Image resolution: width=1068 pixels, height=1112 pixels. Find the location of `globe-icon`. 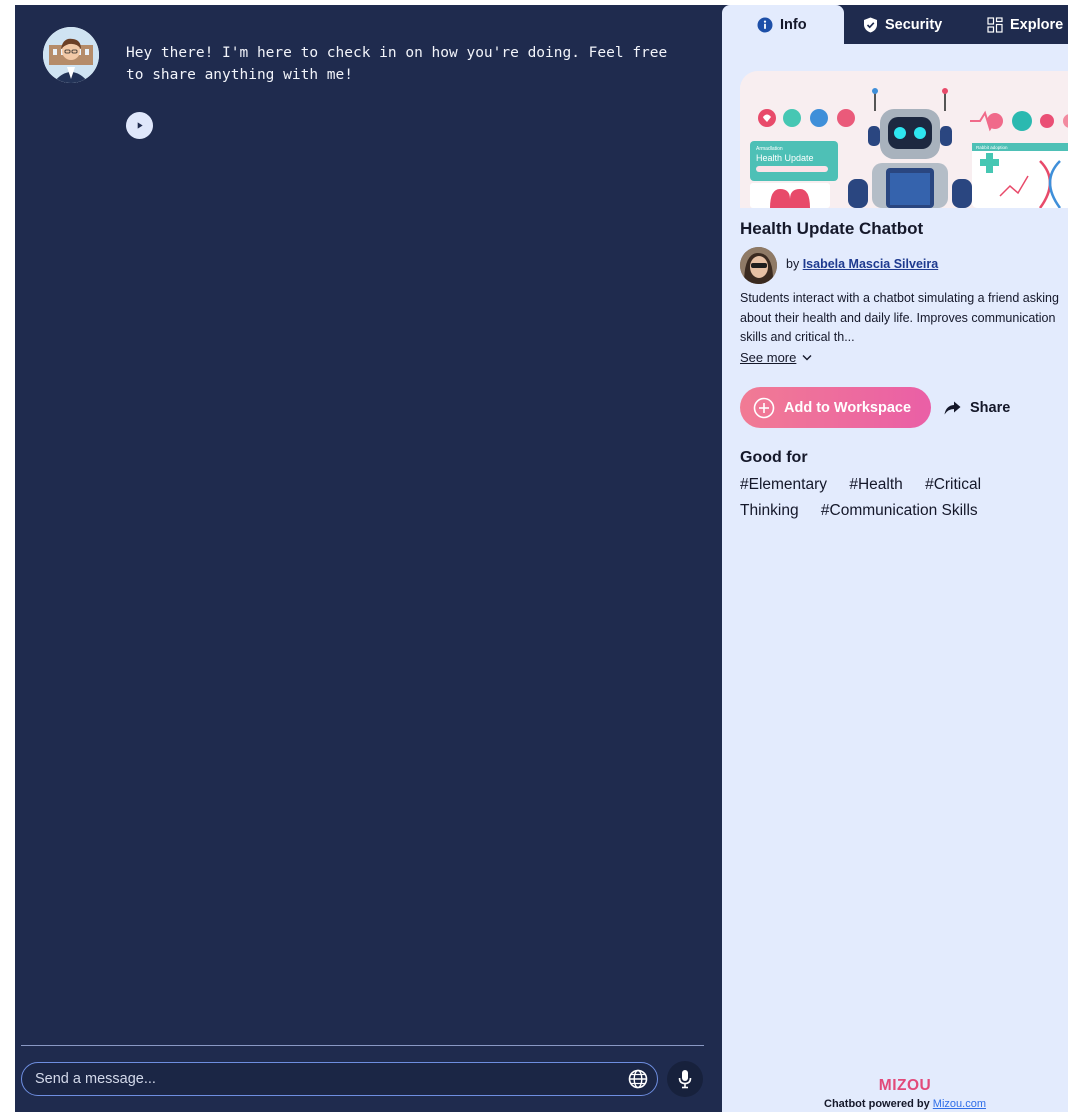

globe-icon is located at coordinates (638, 1079).